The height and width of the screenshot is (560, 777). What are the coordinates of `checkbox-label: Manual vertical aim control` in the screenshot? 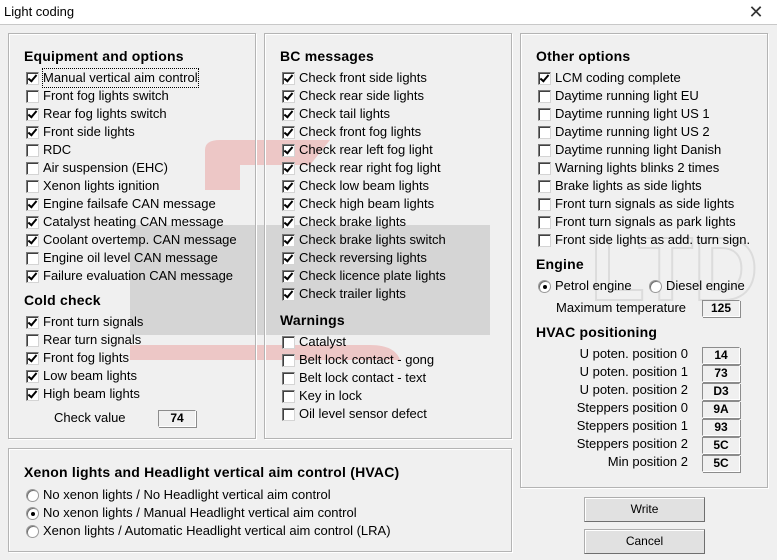 It's located at (120, 78).